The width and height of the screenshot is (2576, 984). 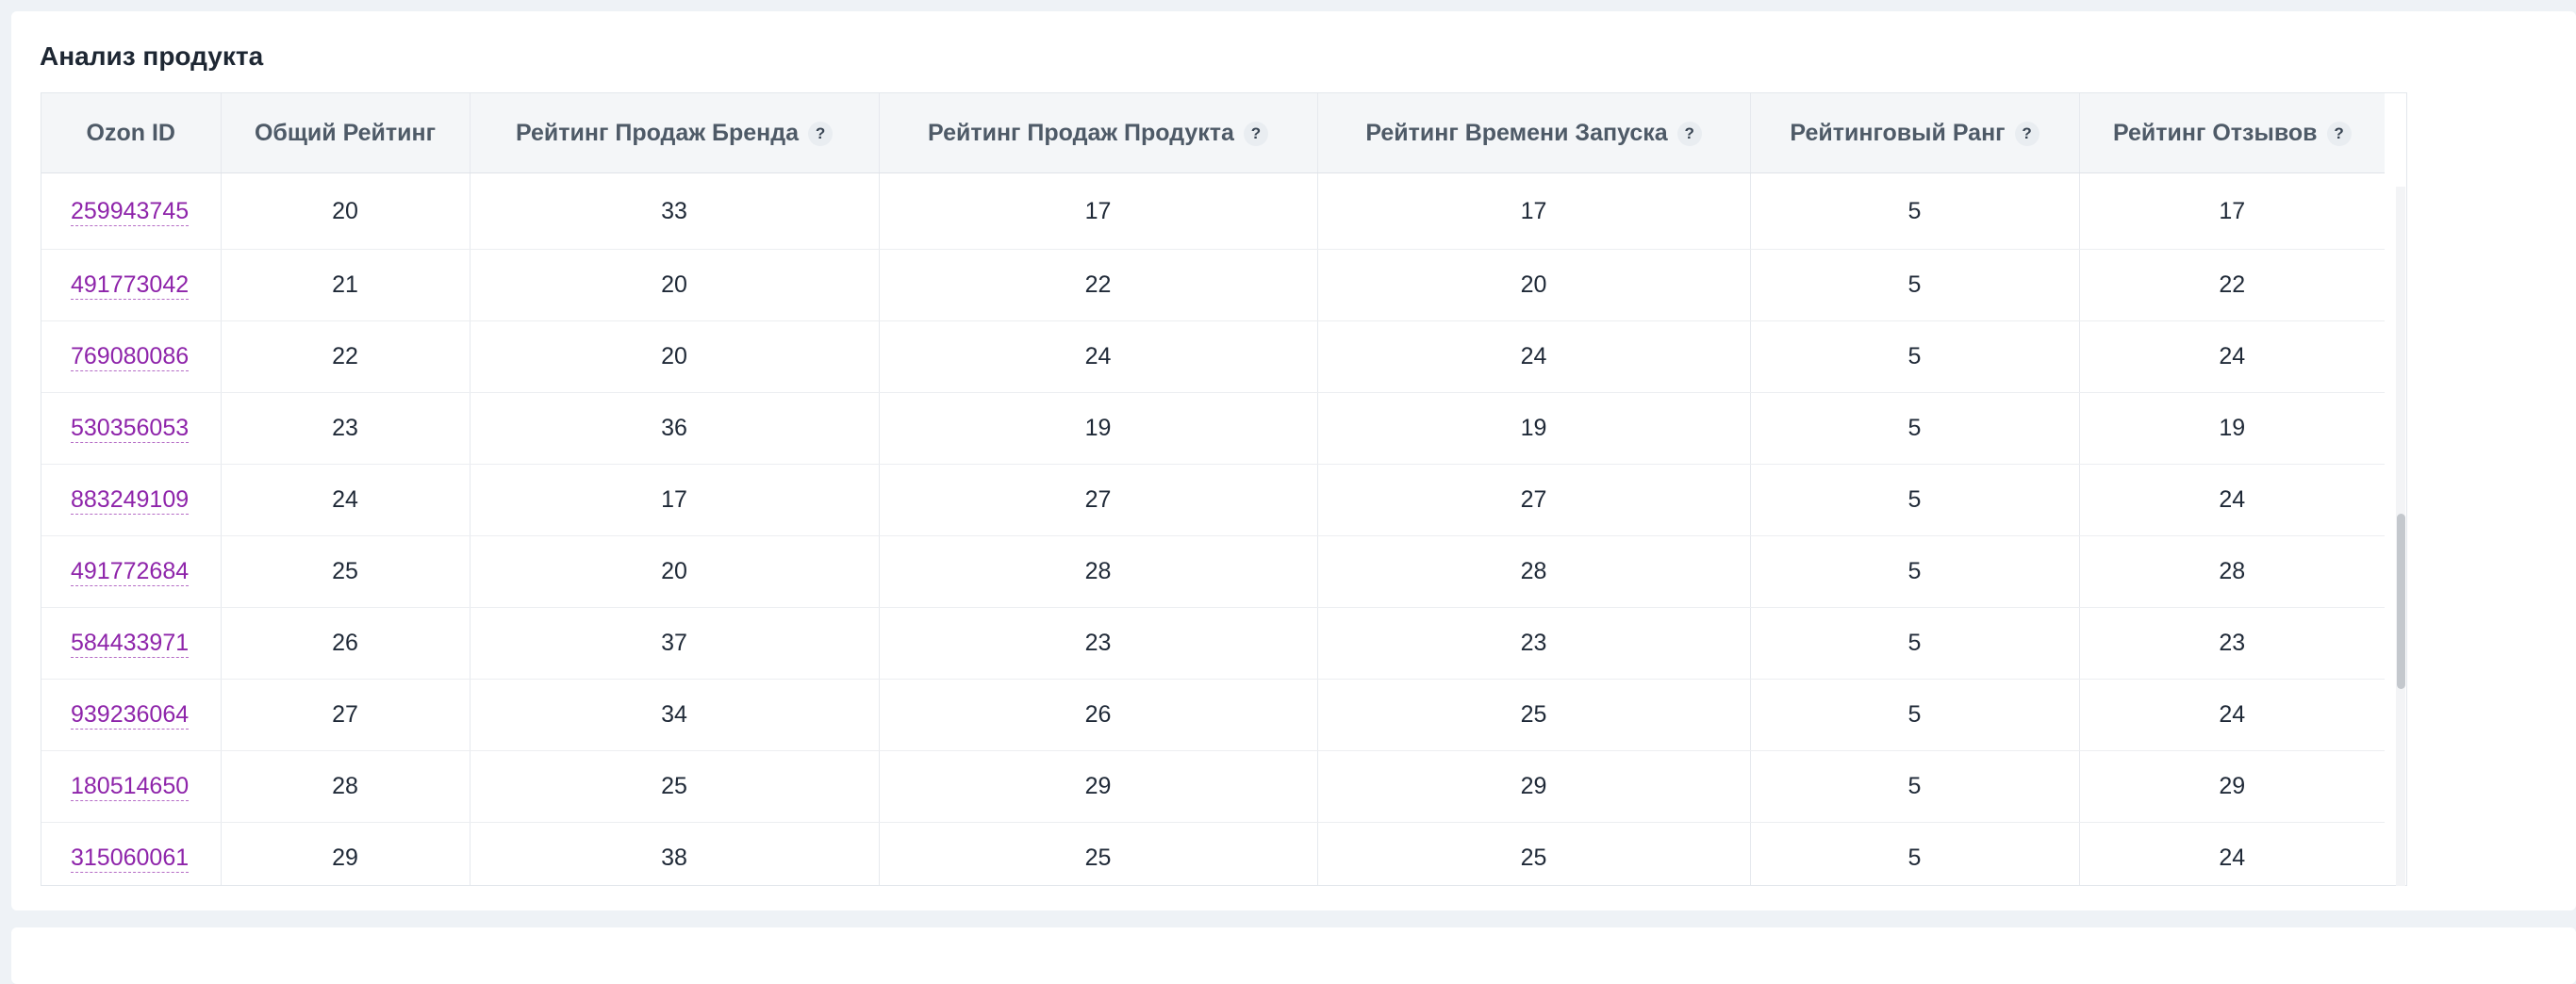 What do you see at coordinates (1516, 132) in the screenshot?
I see `column-header-label: Рейтинг Времени Запуска` at bounding box center [1516, 132].